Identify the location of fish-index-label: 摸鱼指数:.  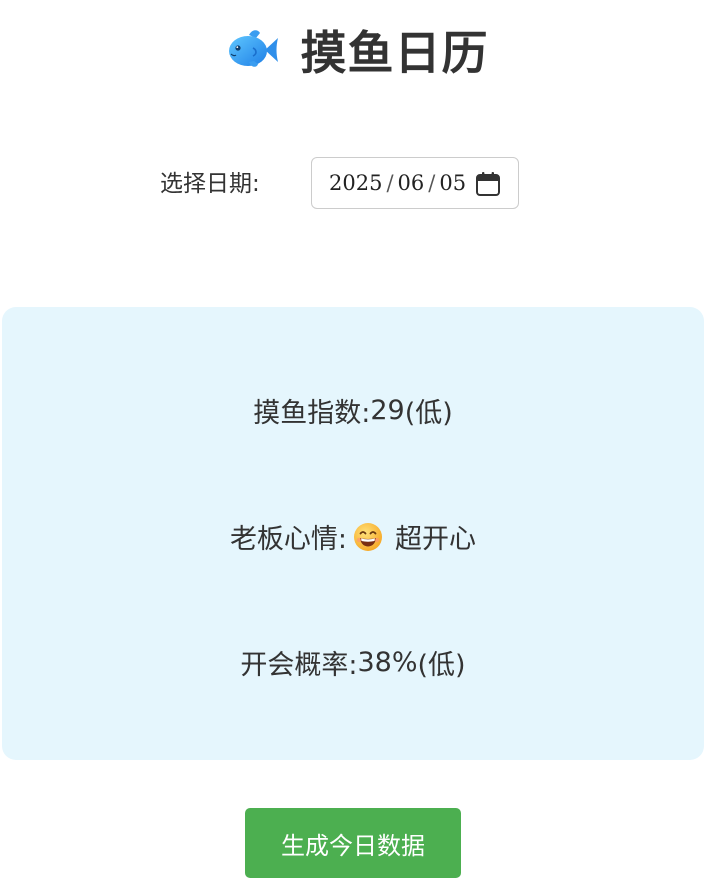
(312, 413).